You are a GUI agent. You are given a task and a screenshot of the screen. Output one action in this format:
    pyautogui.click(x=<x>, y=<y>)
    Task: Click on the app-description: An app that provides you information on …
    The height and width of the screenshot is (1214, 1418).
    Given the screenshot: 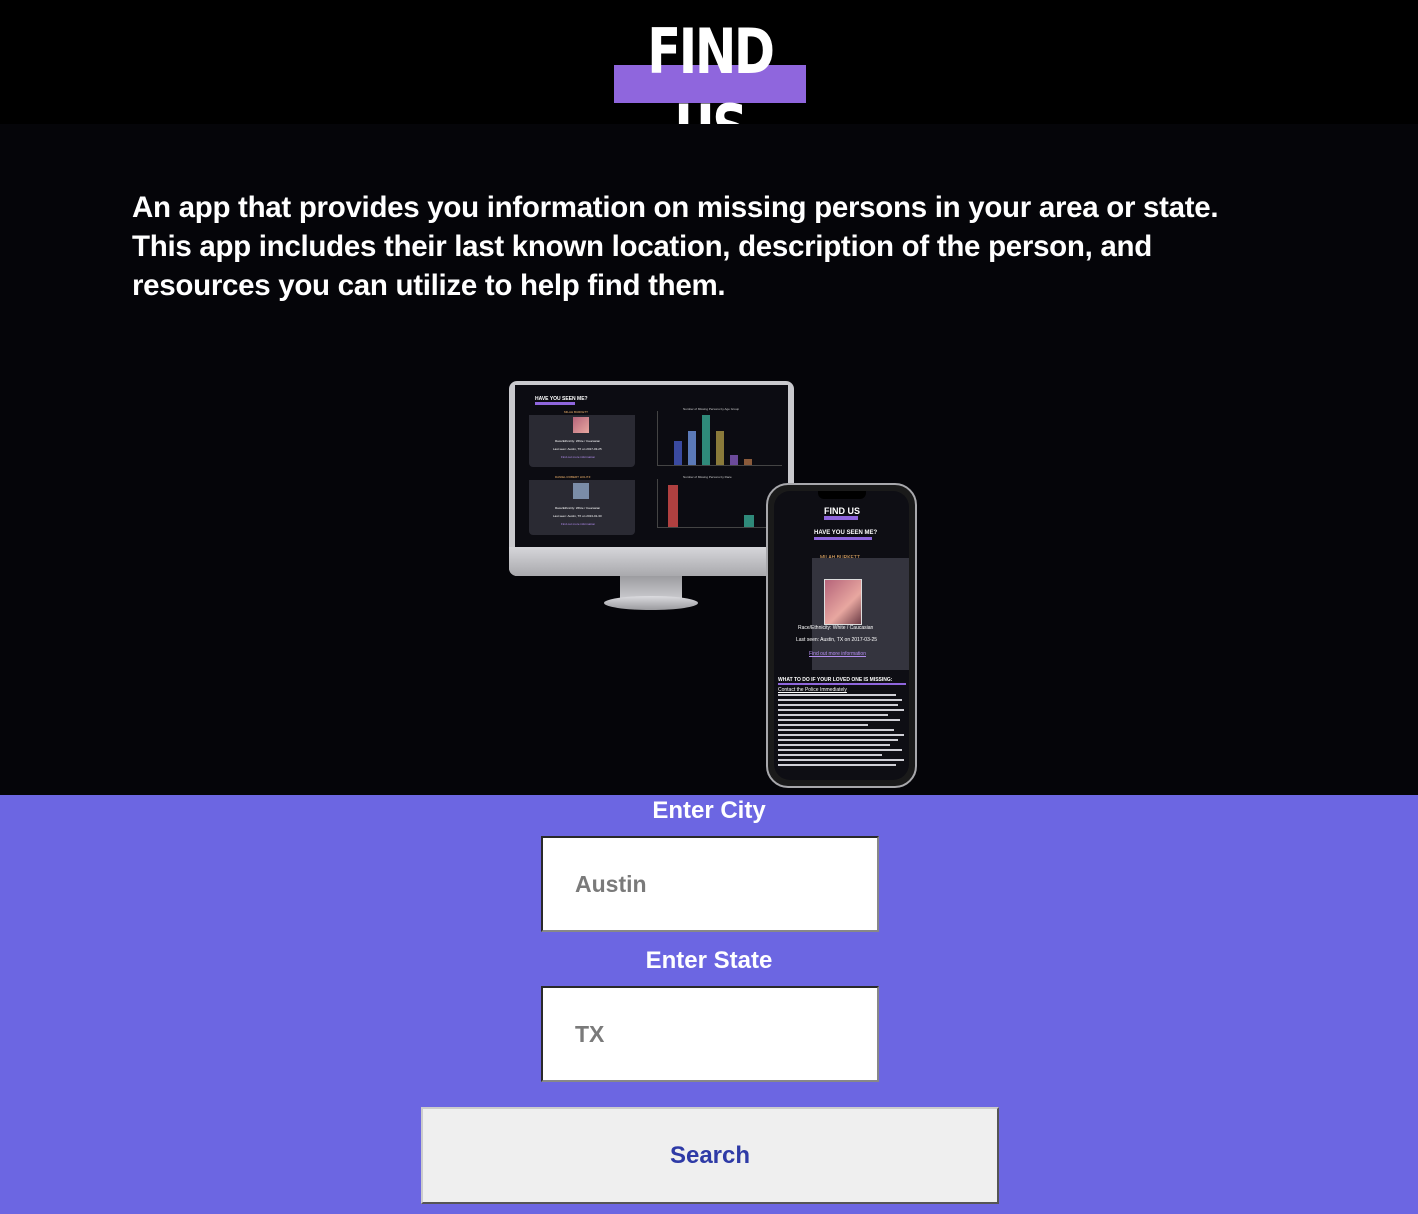 What is the action you would take?
    pyautogui.click(x=675, y=246)
    